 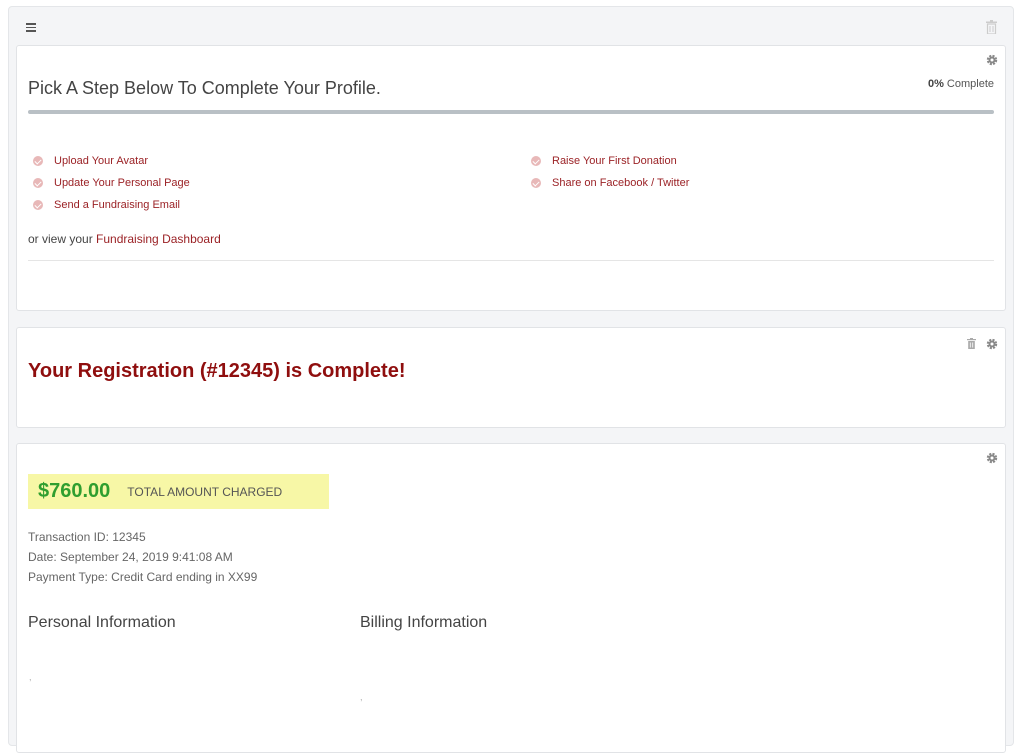 I want to click on dashboard-prefix: or view your, so click(x=62, y=239).